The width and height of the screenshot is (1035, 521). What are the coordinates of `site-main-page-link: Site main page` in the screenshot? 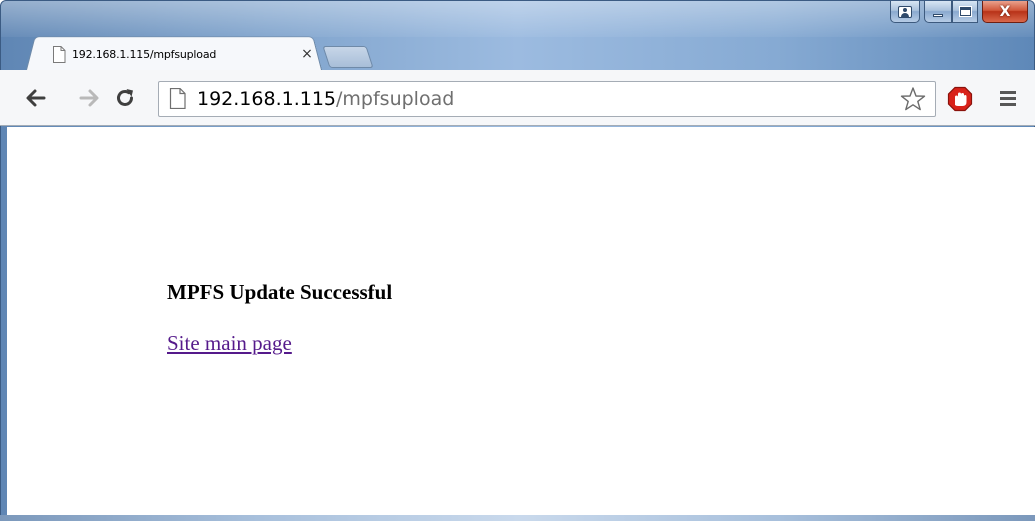 It's located at (229, 343).